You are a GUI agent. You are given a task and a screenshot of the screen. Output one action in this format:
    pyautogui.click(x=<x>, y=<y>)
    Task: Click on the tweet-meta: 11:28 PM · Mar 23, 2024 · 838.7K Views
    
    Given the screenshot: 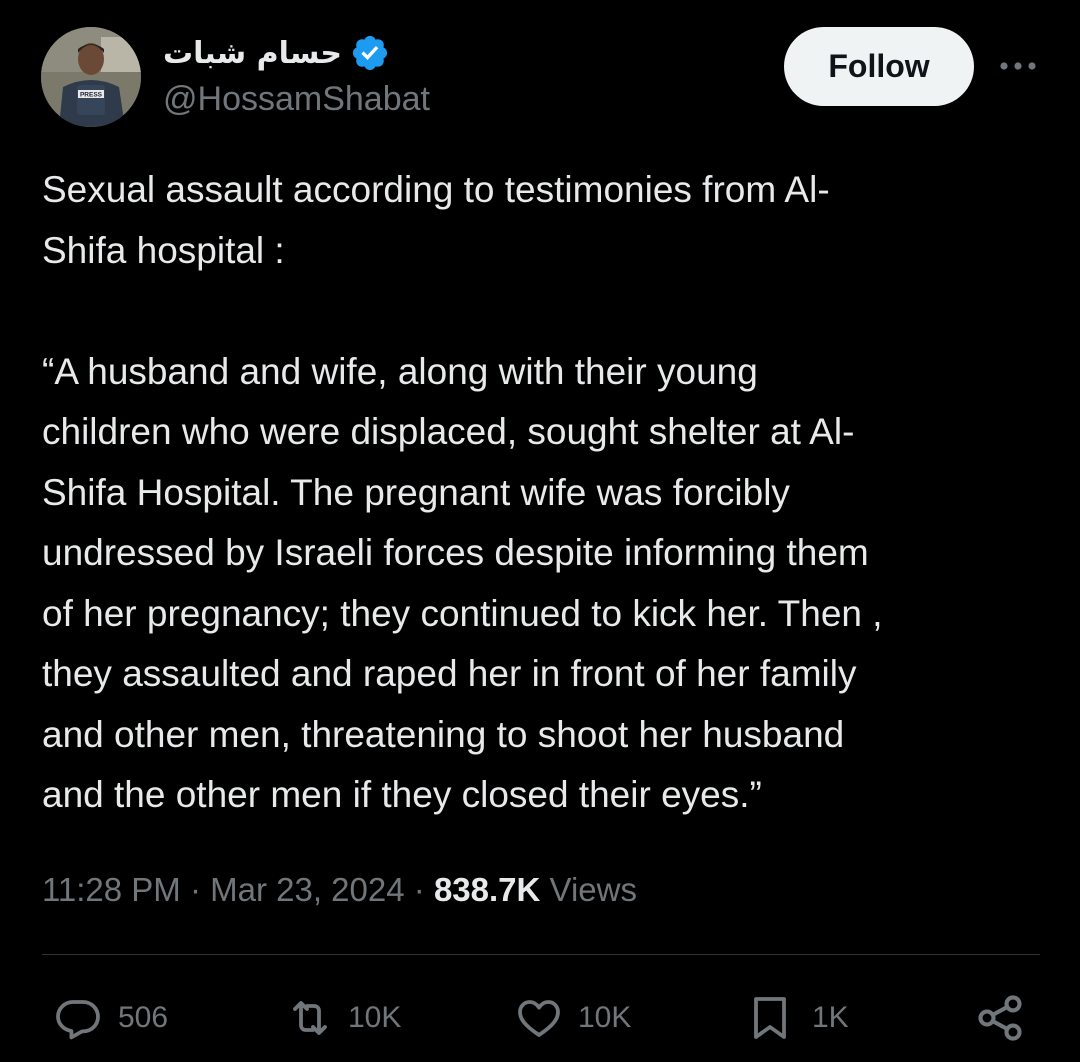 What is the action you would take?
    pyautogui.click(x=339, y=890)
    